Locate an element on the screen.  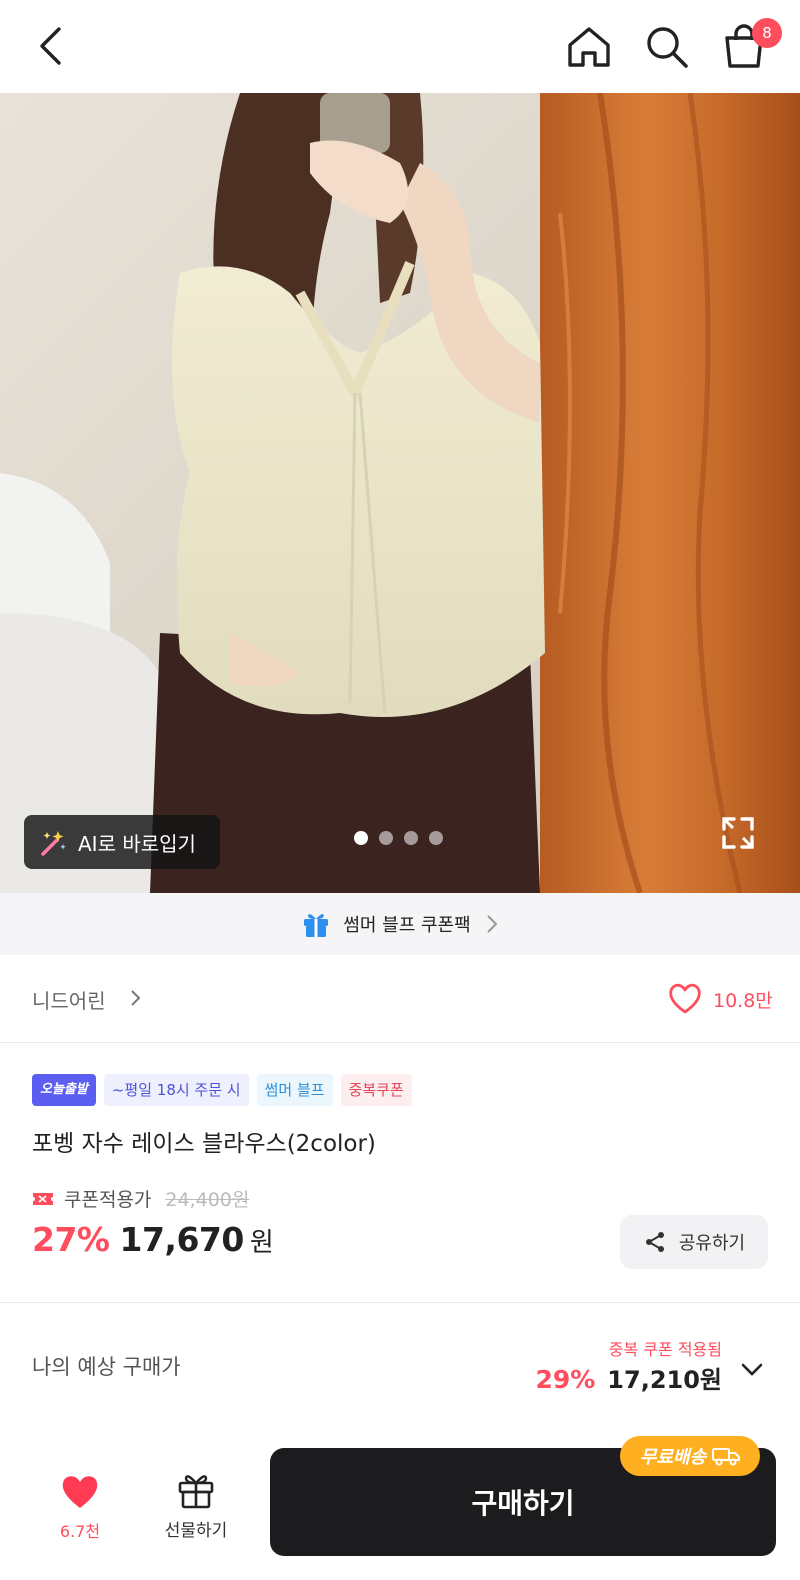
store-name-link: 니드어린 is located at coordinates (69, 999).